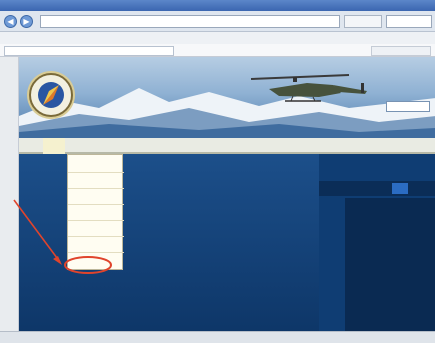 This screenshot has height=343, width=435. What do you see at coordinates (89, 51) in the screenshot?
I see `browser-tab` at bounding box center [89, 51].